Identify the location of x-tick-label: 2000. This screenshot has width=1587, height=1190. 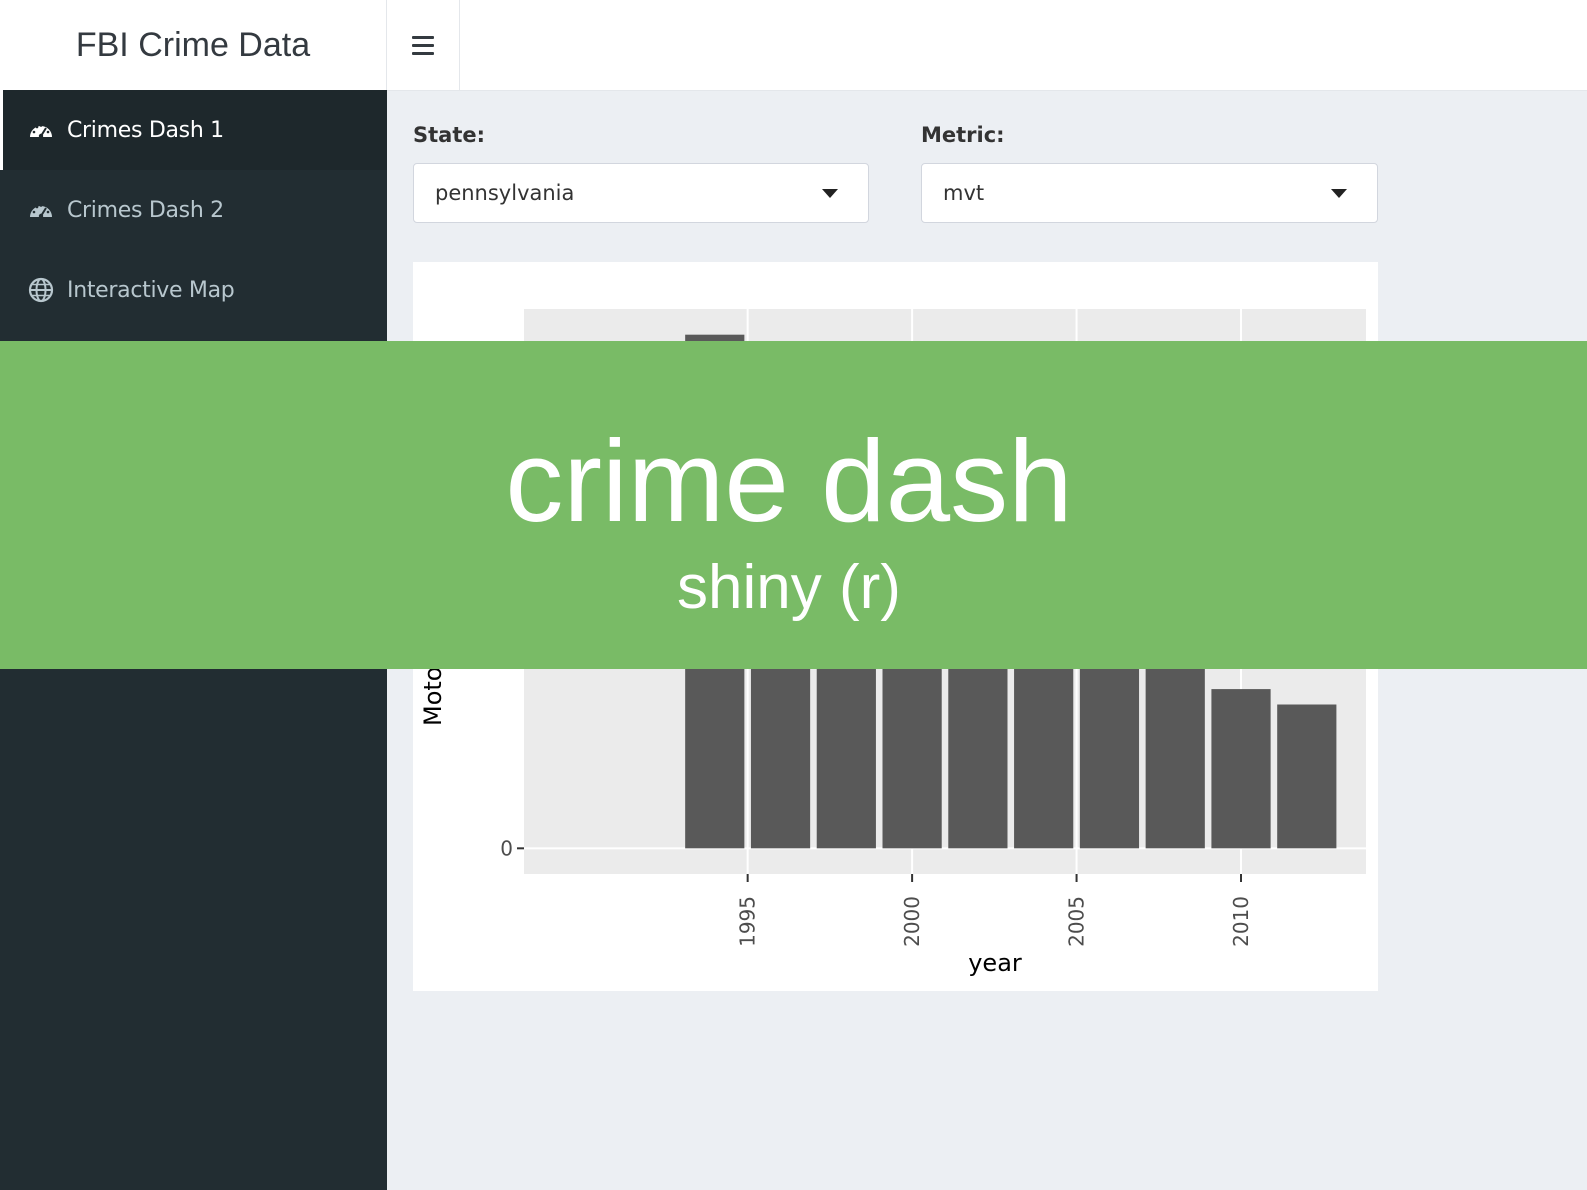
(912, 921).